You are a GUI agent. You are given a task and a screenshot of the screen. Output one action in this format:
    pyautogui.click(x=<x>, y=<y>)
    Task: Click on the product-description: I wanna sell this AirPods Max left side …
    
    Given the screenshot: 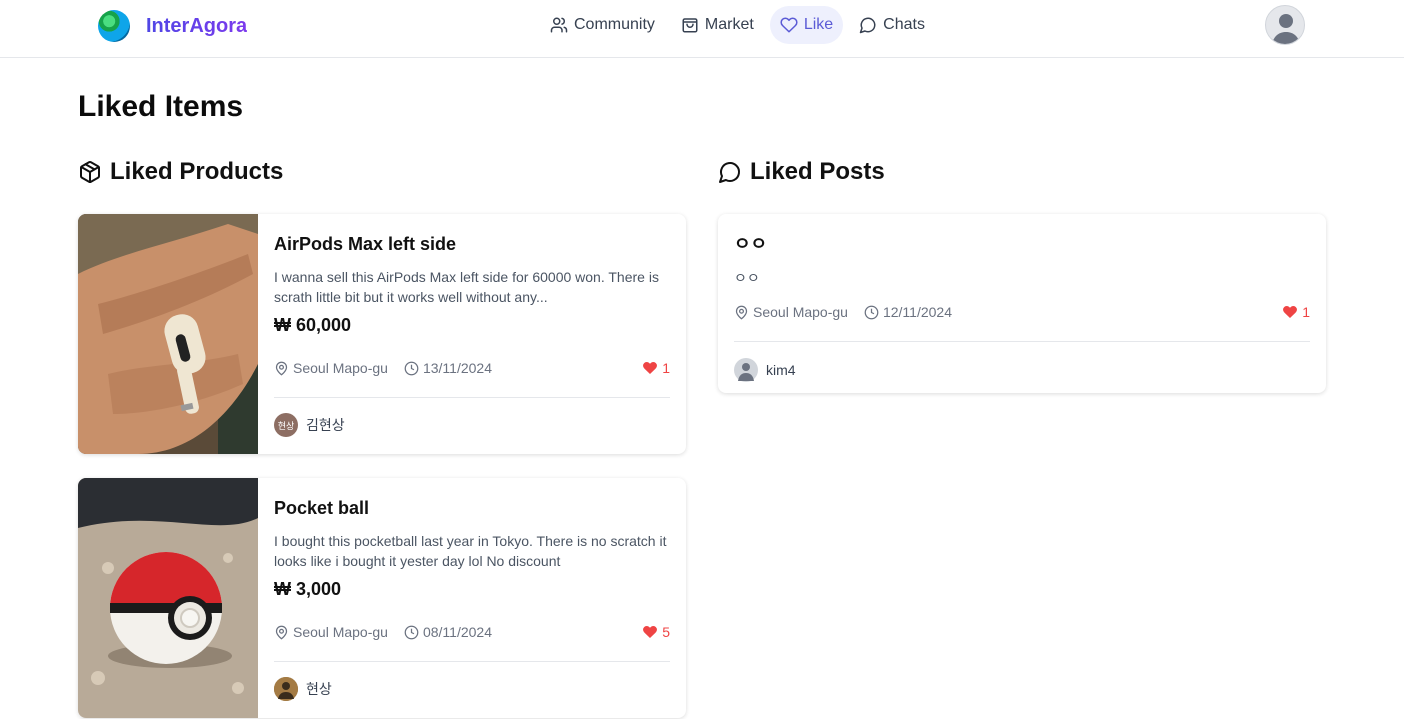 What is the action you would take?
    pyautogui.click(x=466, y=287)
    